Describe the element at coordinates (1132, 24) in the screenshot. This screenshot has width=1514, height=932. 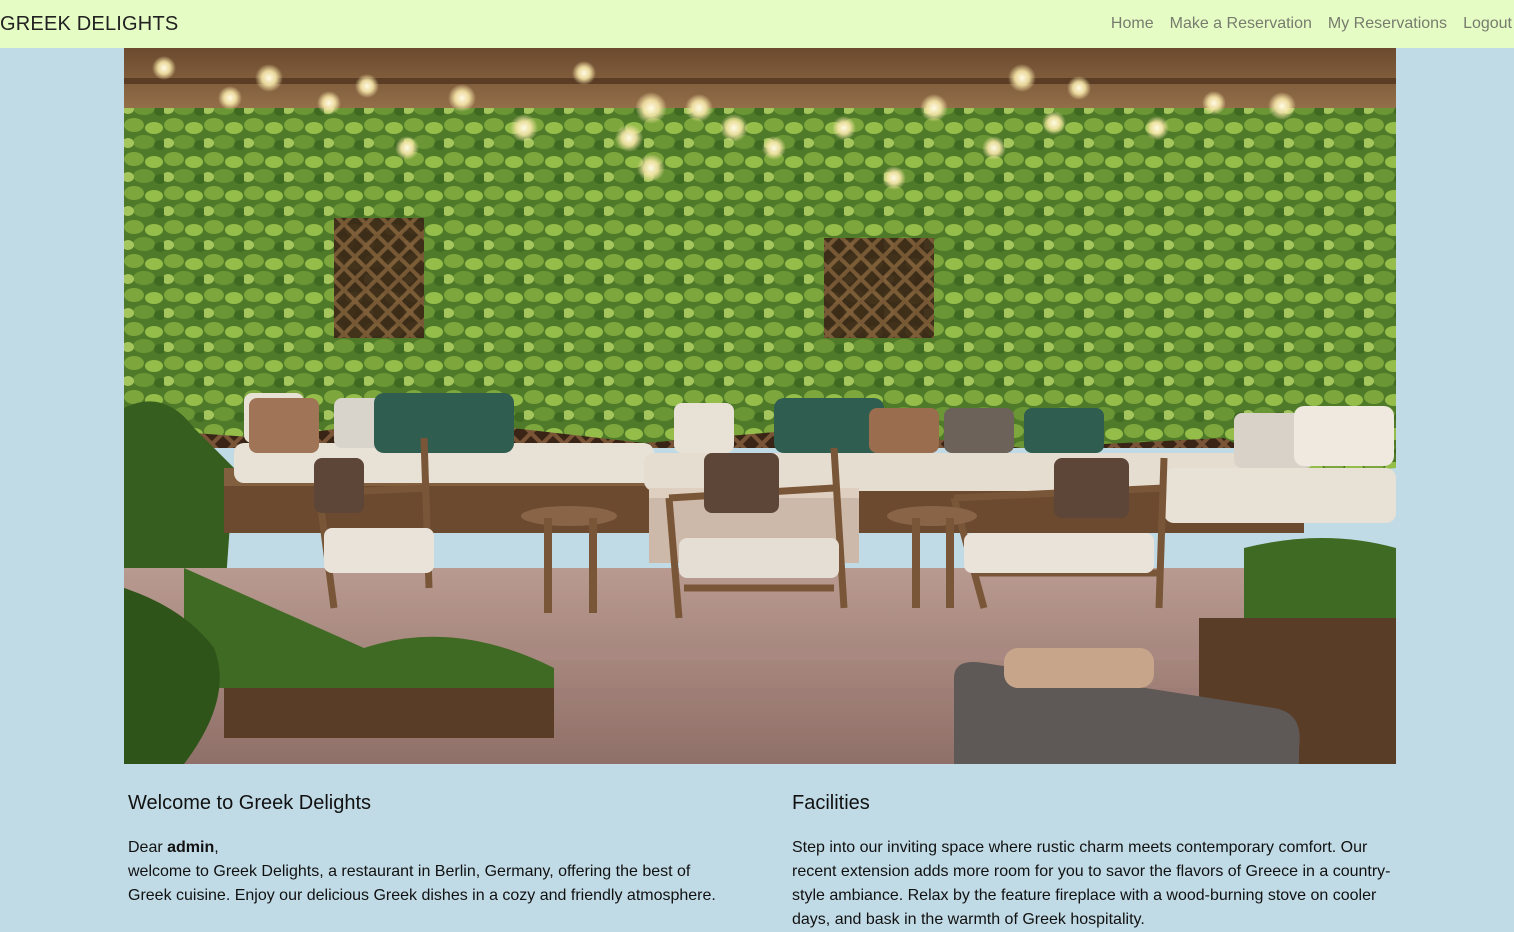
I see `nav-link-home: Home` at that location.